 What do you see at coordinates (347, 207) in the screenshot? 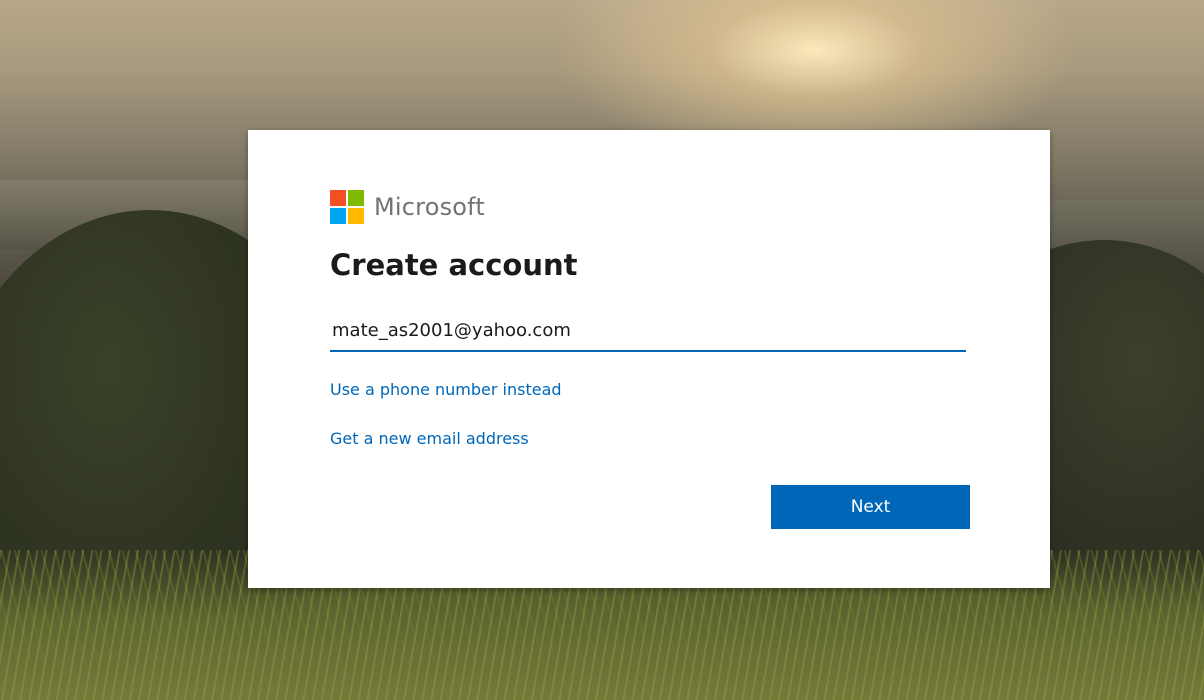
I see `microsoft-logo-icon` at bounding box center [347, 207].